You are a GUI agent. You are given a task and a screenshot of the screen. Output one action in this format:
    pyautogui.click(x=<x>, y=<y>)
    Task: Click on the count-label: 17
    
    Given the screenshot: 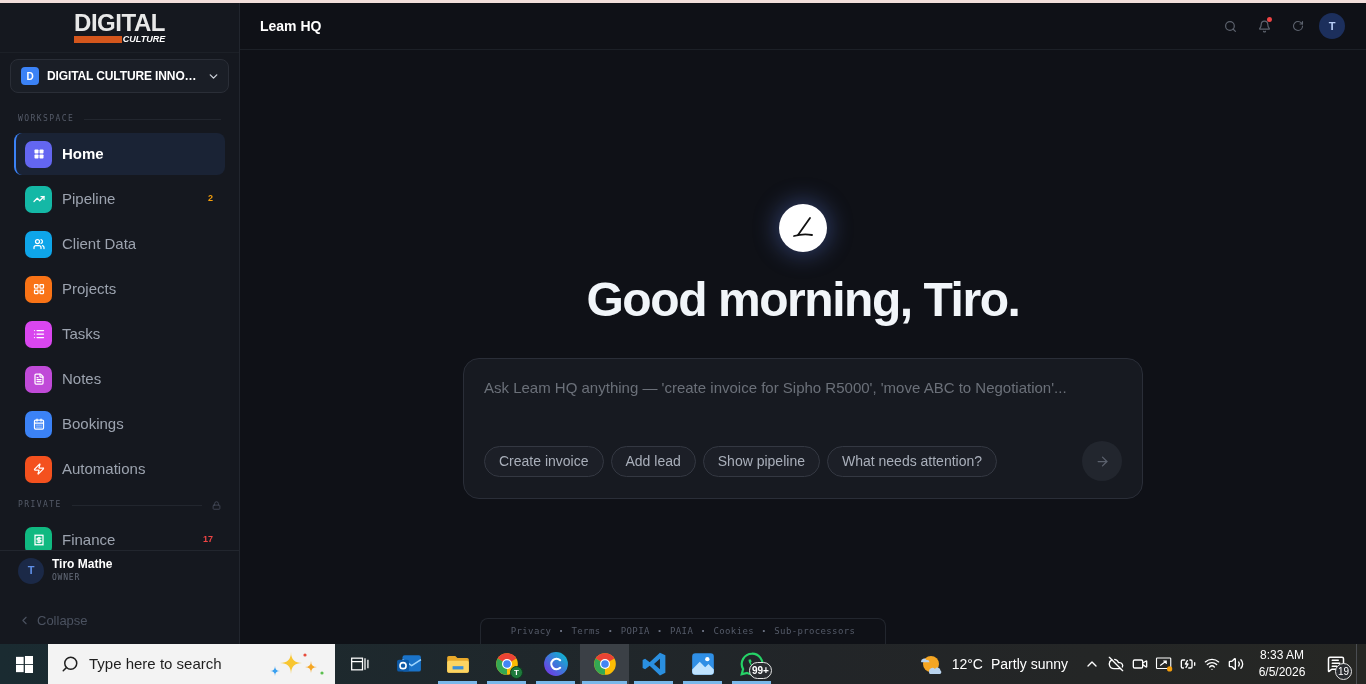 What is the action you would take?
    pyautogui.click(x=208, y=540)
    